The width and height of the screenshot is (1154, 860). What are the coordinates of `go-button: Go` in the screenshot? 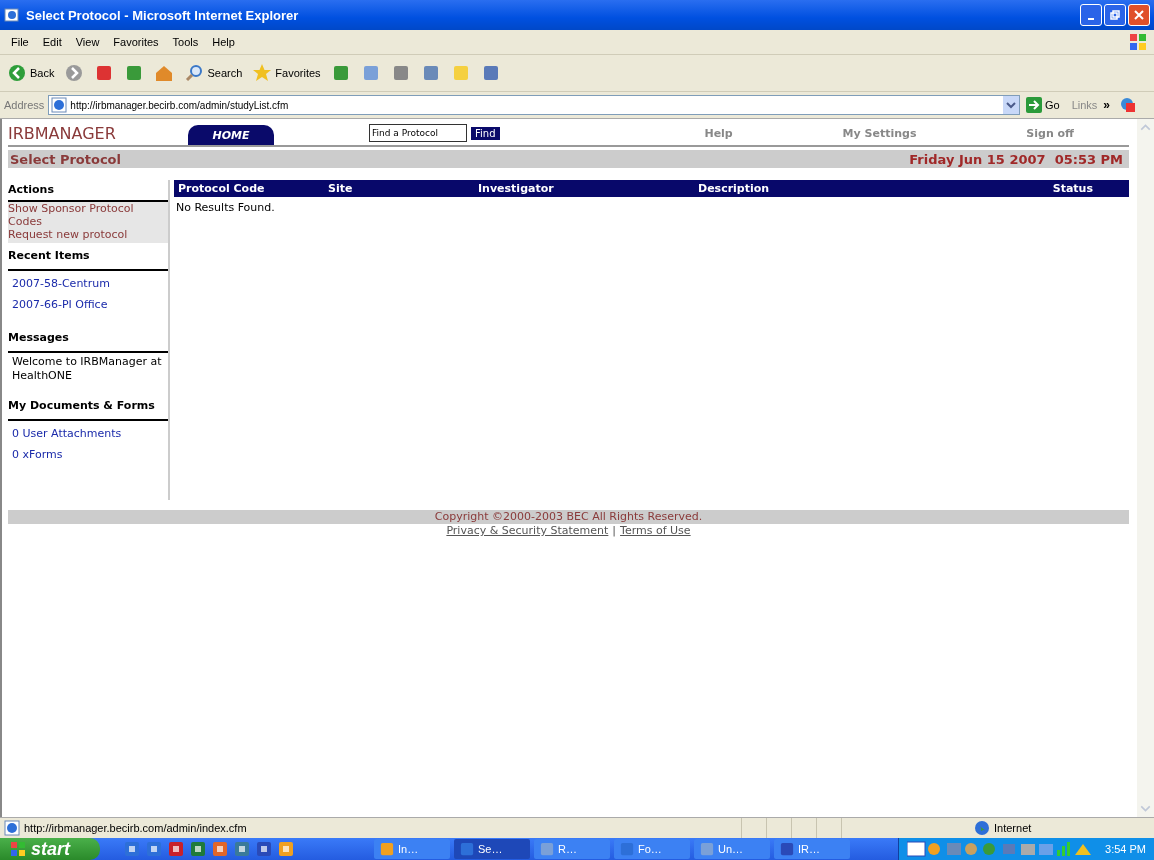 It's located at (1045, 105).